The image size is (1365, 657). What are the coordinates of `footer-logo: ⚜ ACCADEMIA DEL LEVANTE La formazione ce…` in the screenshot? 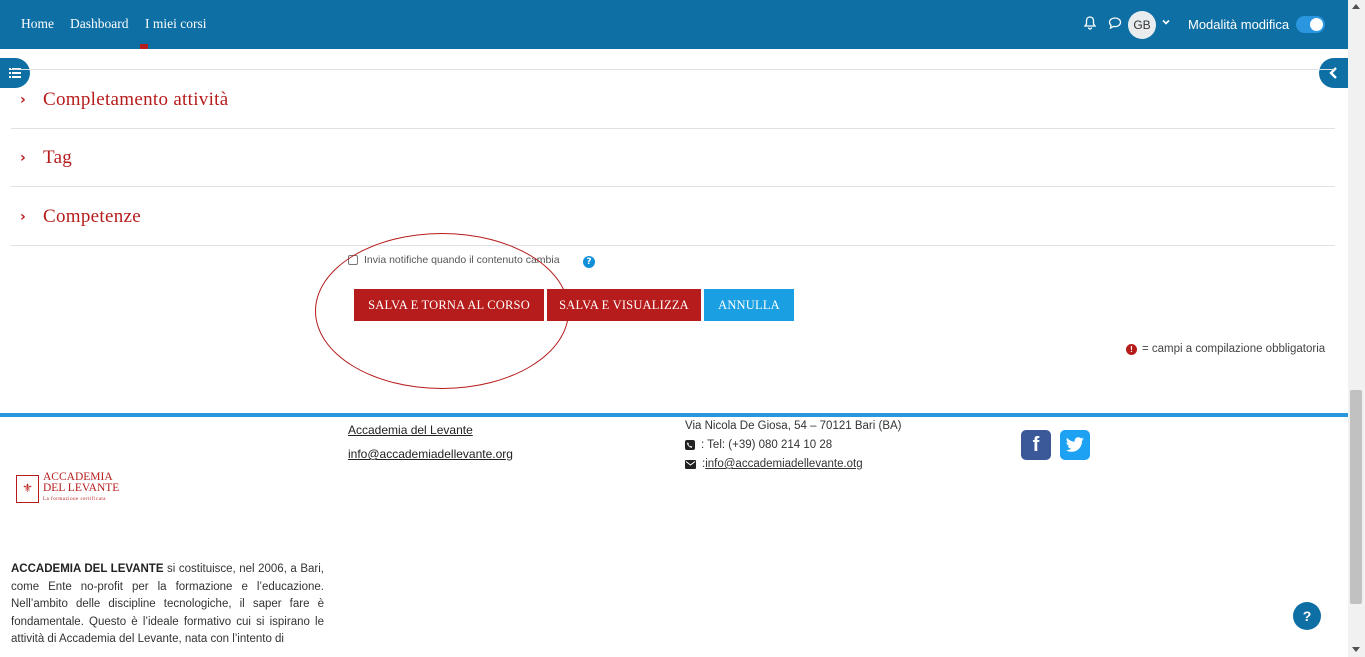 It's located at (68, 488).